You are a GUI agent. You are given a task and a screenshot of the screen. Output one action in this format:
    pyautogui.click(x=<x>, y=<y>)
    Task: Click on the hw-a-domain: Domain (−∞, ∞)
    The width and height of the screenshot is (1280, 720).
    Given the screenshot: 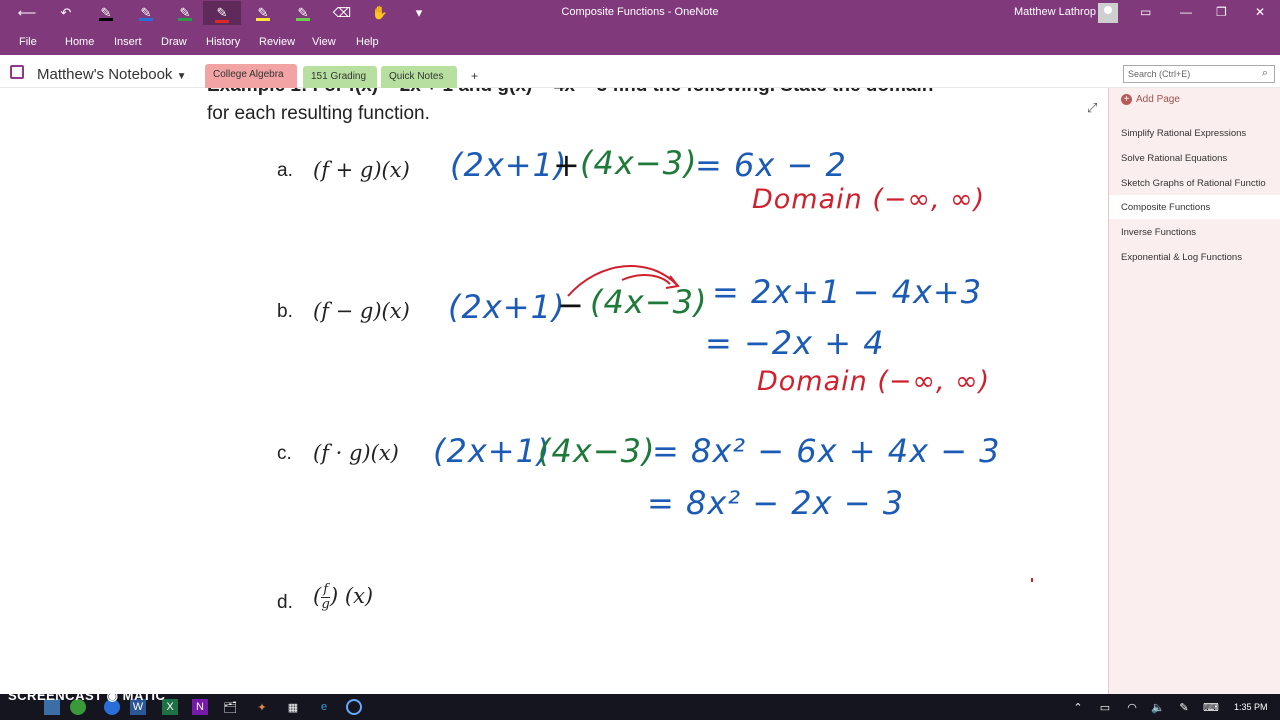 What is the action you would take?
    pyautogui.click(x=869, y=199)
    